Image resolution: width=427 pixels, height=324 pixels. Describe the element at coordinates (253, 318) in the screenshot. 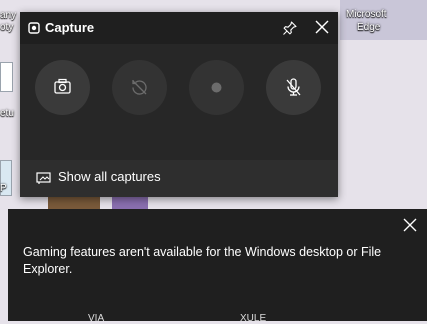

I see `notification-bottom-text: XULE` at that location.